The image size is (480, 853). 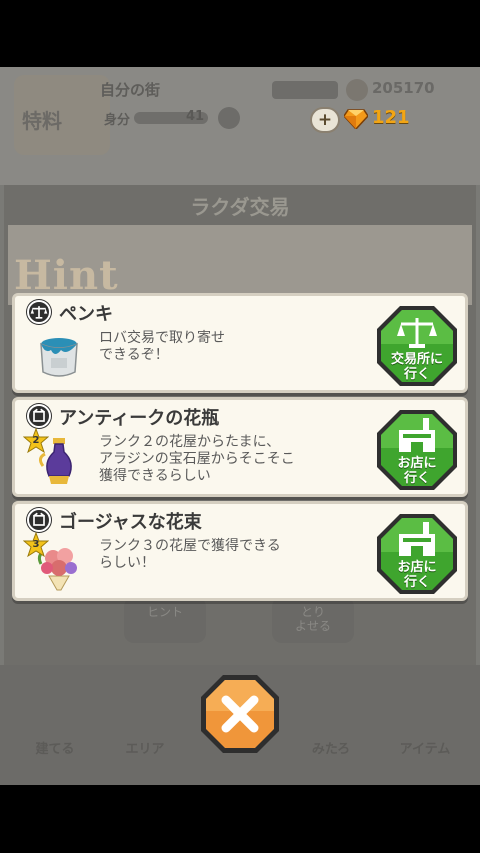 I want to click on rank-badge-value: 2, so click(x=36, y=440).